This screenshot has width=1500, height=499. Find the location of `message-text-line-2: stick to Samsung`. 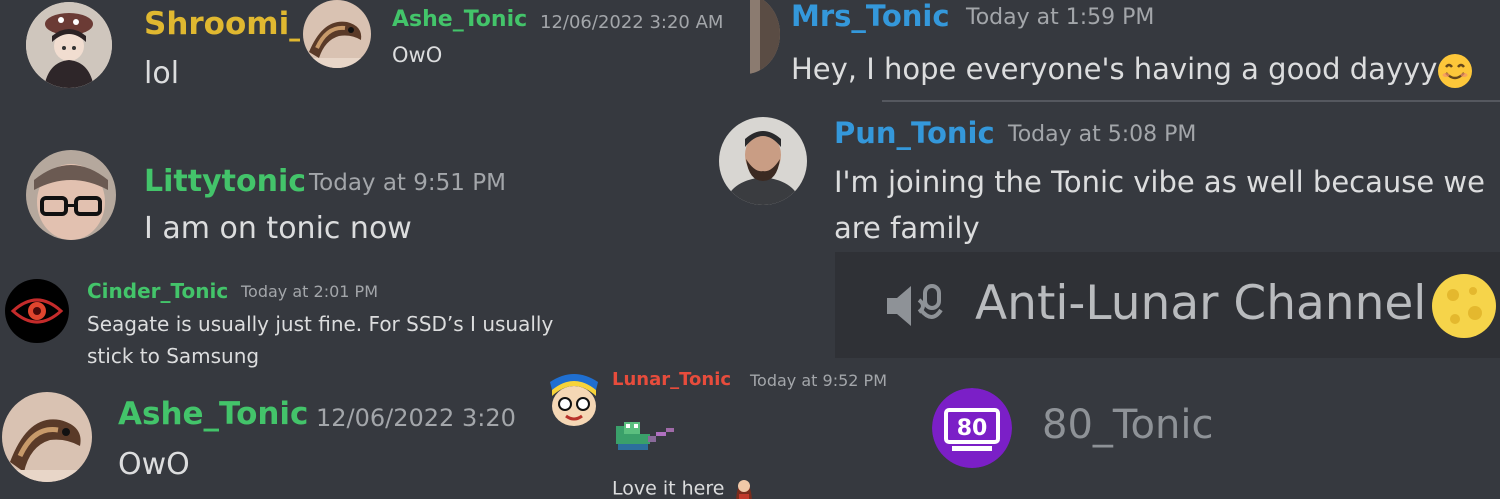

message-text-line-2: stick to Samsung is located at coordinates (173, 356).